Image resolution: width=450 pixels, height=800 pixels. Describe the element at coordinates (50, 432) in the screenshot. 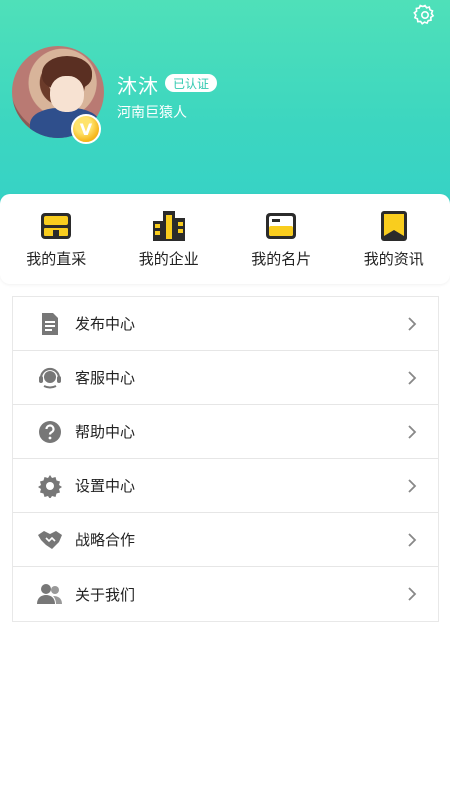

I see `question-icon` at that location.